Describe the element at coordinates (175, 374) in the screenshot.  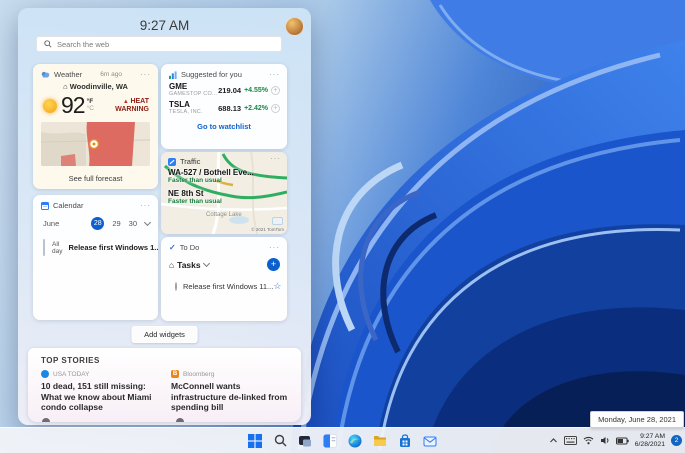
I see `bloomberg-logo-icon: B` at that location.